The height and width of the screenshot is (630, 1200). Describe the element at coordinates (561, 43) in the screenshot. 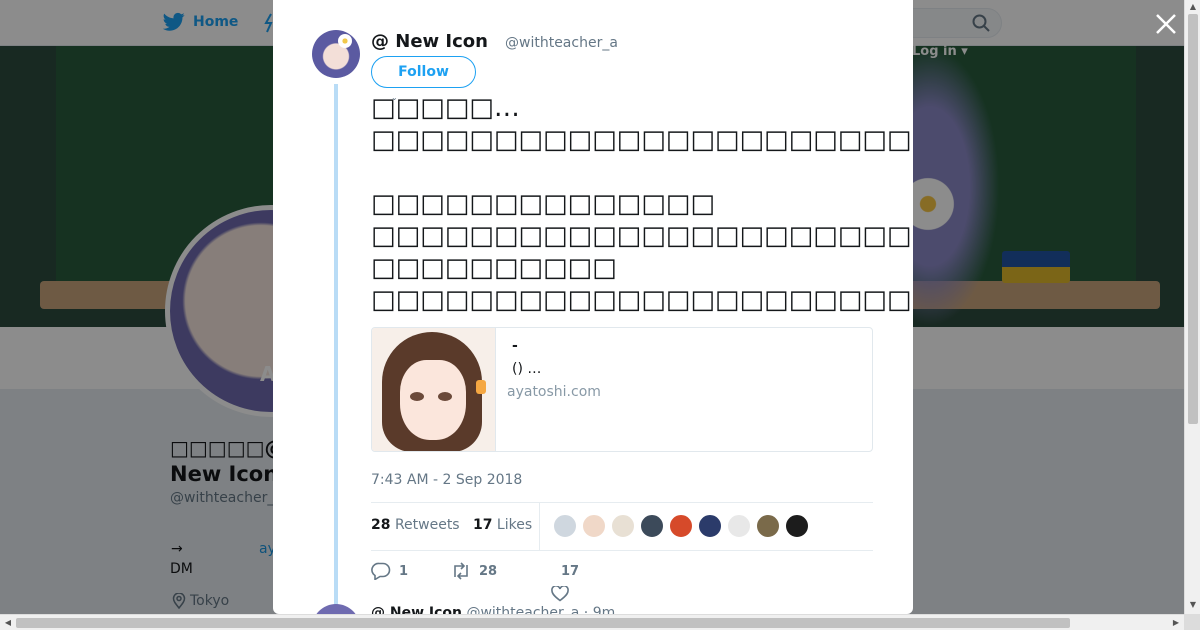

I see `author-handle: @withteacher_a` at that location.